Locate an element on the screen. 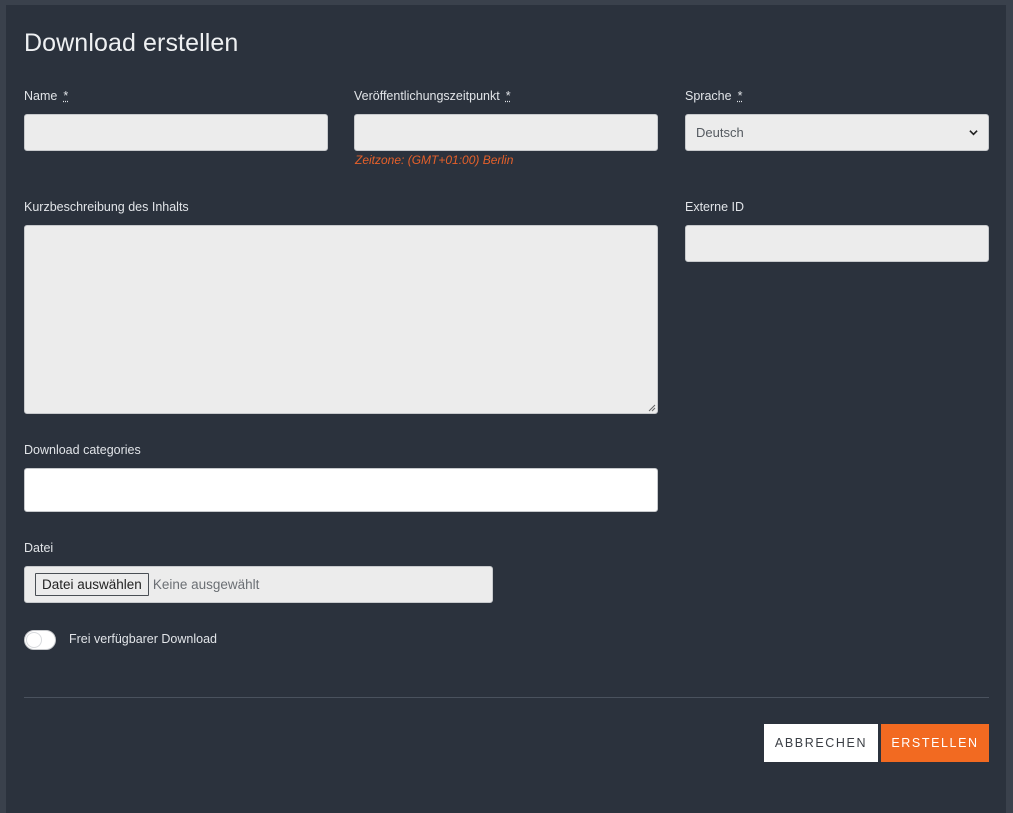 The width and height of the screenshot is (1013, 813). resize-handle-icon is located at coordinates (651, 407).